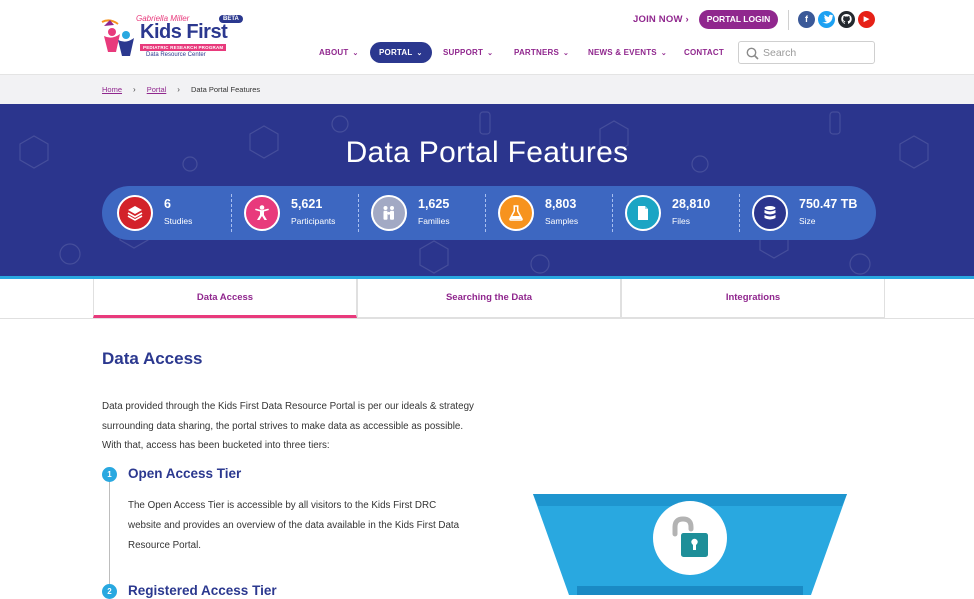 Image resolution: width=974 pixels, height=599 pixels. What do you see at coordinates (307, 204) in the screenshot?
I see `stat-value: 5,621` at bounding box center [307, 204].